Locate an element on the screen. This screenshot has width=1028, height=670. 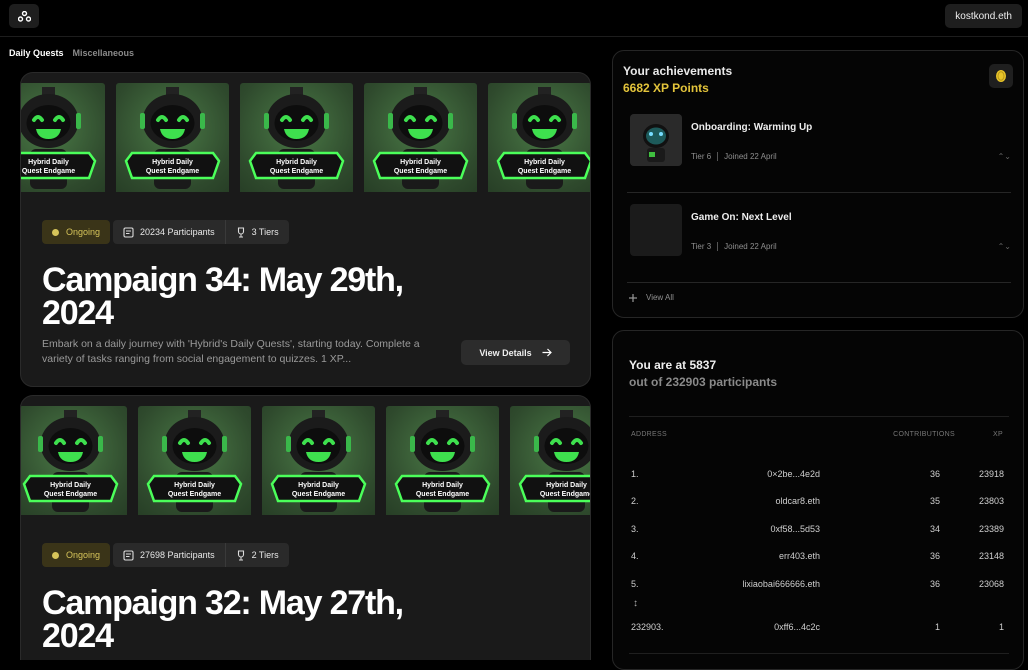
participants-badge: 27698 Participants is located at coordinates (169, 555).